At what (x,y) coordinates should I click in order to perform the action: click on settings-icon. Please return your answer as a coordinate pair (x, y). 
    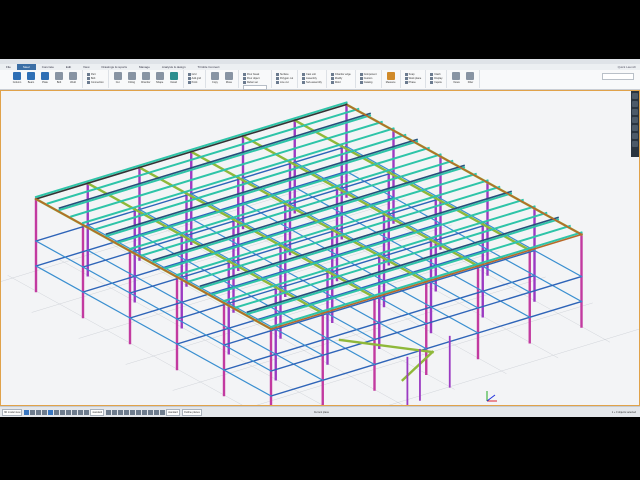
    Looking at the image, I should click on (635, 120).